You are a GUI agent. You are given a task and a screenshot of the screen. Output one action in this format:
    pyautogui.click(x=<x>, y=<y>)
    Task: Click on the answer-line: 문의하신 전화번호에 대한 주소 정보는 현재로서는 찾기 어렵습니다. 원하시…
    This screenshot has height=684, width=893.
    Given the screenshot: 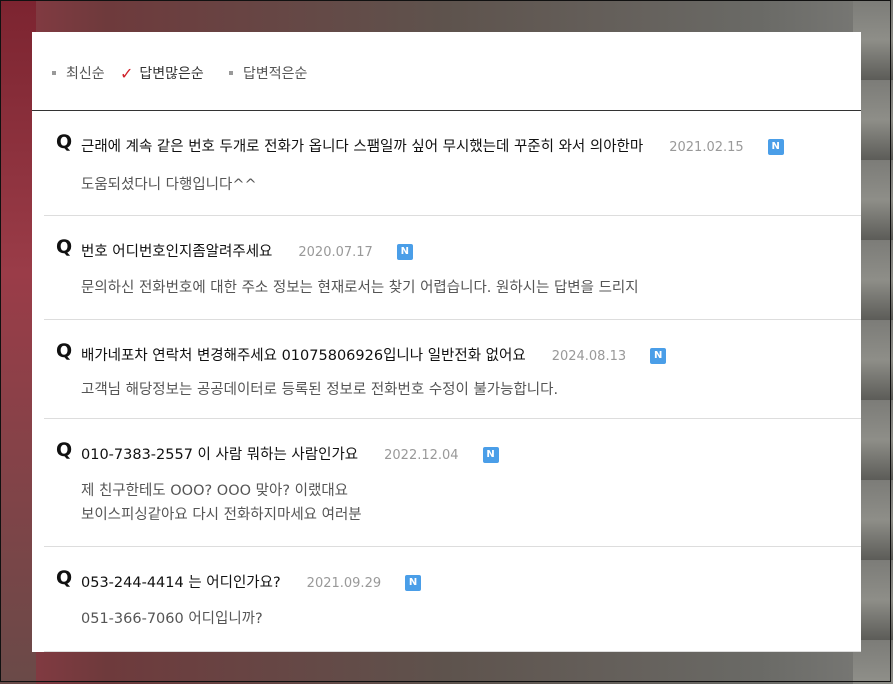 What is the action you would take?
    pyautogui.click(x=360, y=288)
    